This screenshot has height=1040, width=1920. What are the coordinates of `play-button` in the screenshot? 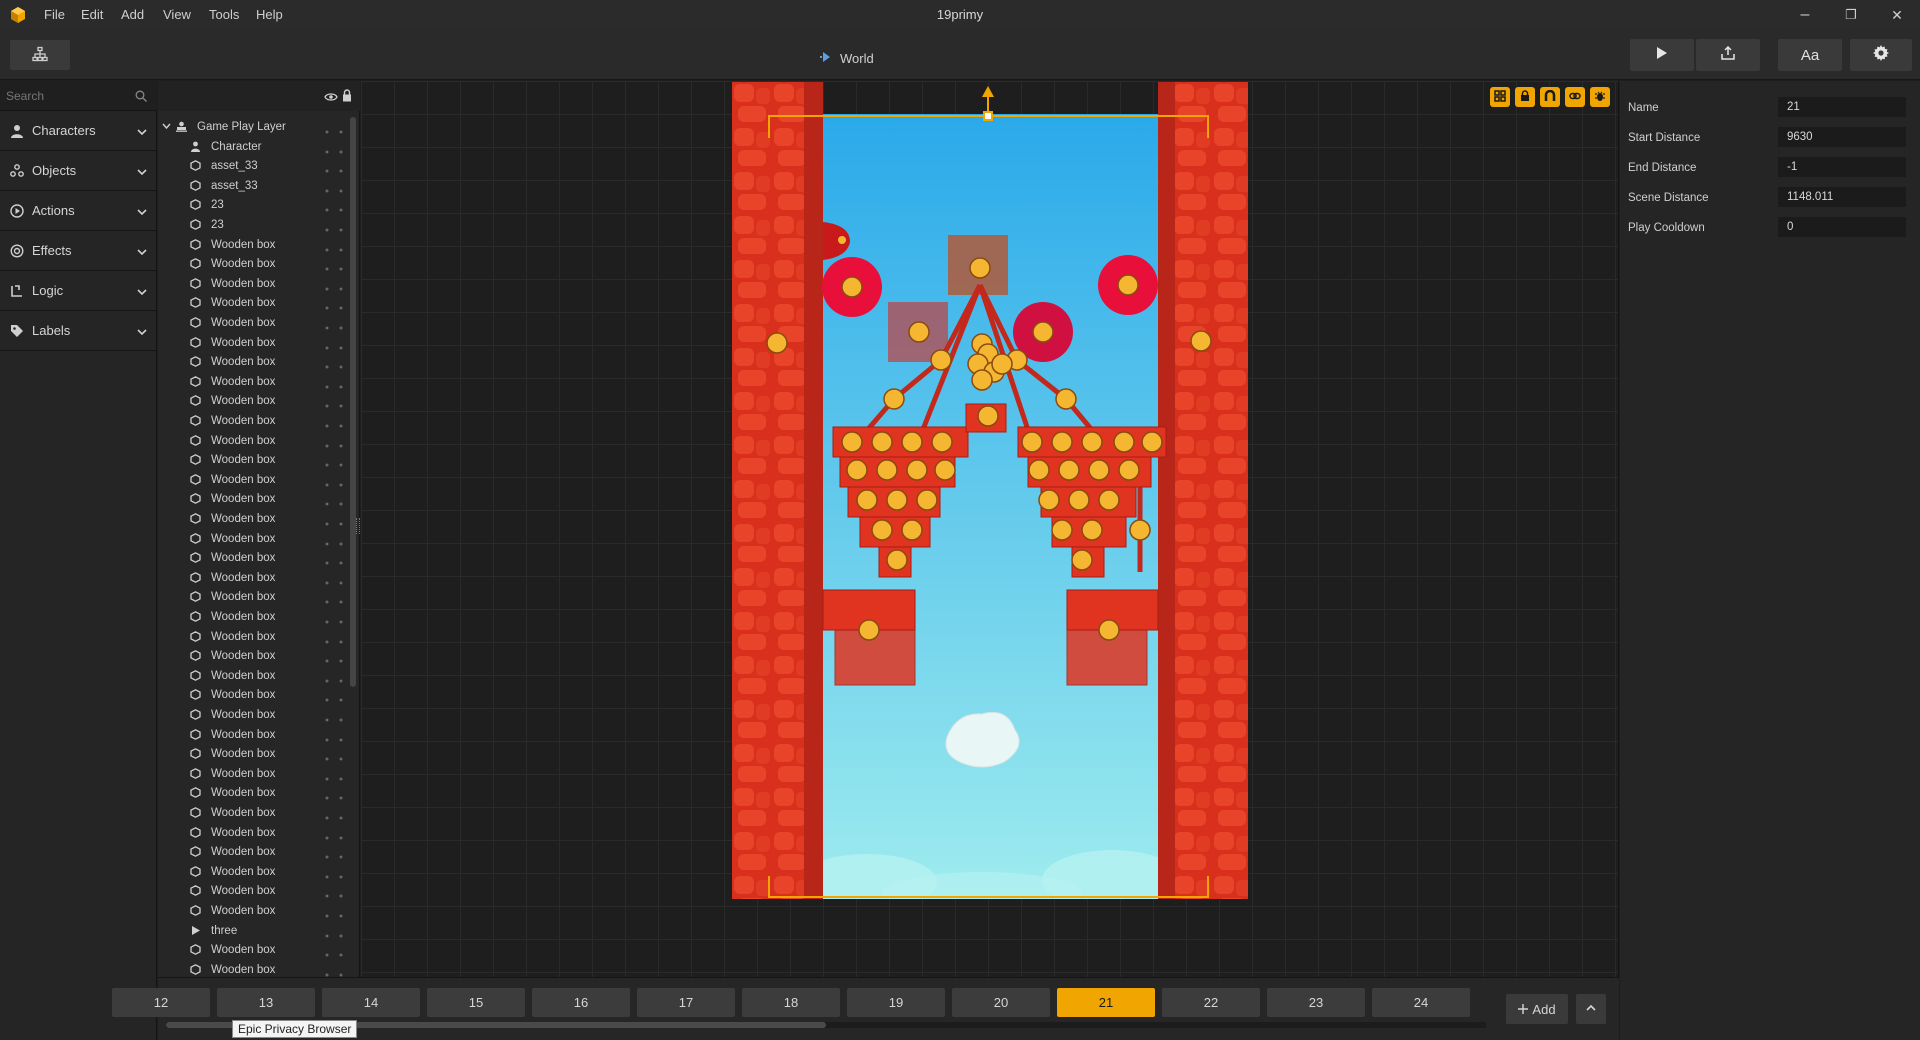 It's located at (1662, 55).